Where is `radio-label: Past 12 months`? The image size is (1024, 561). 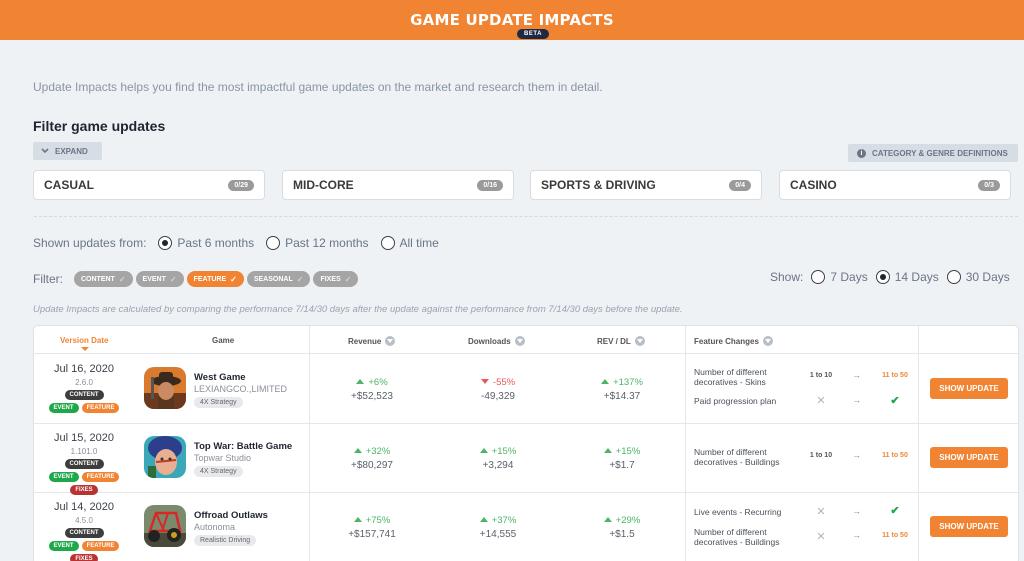 radio-label: Past 12 months is located at coordinates (327, 243).